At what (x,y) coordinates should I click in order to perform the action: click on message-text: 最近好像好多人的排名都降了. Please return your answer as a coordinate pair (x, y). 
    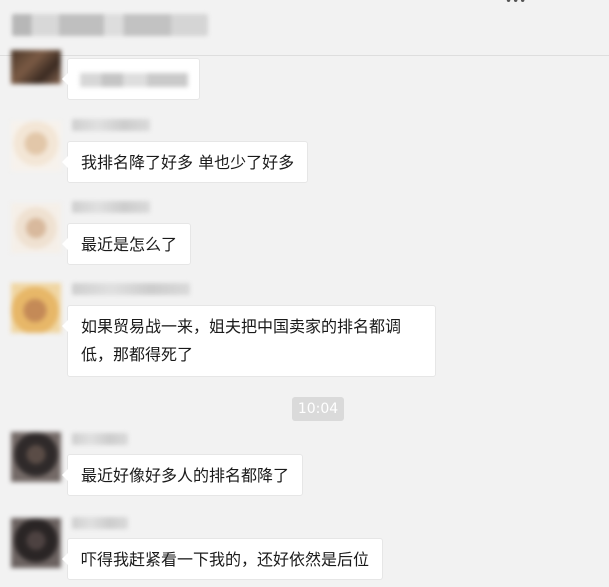
    Looking at the image, I should click on (185, 475).